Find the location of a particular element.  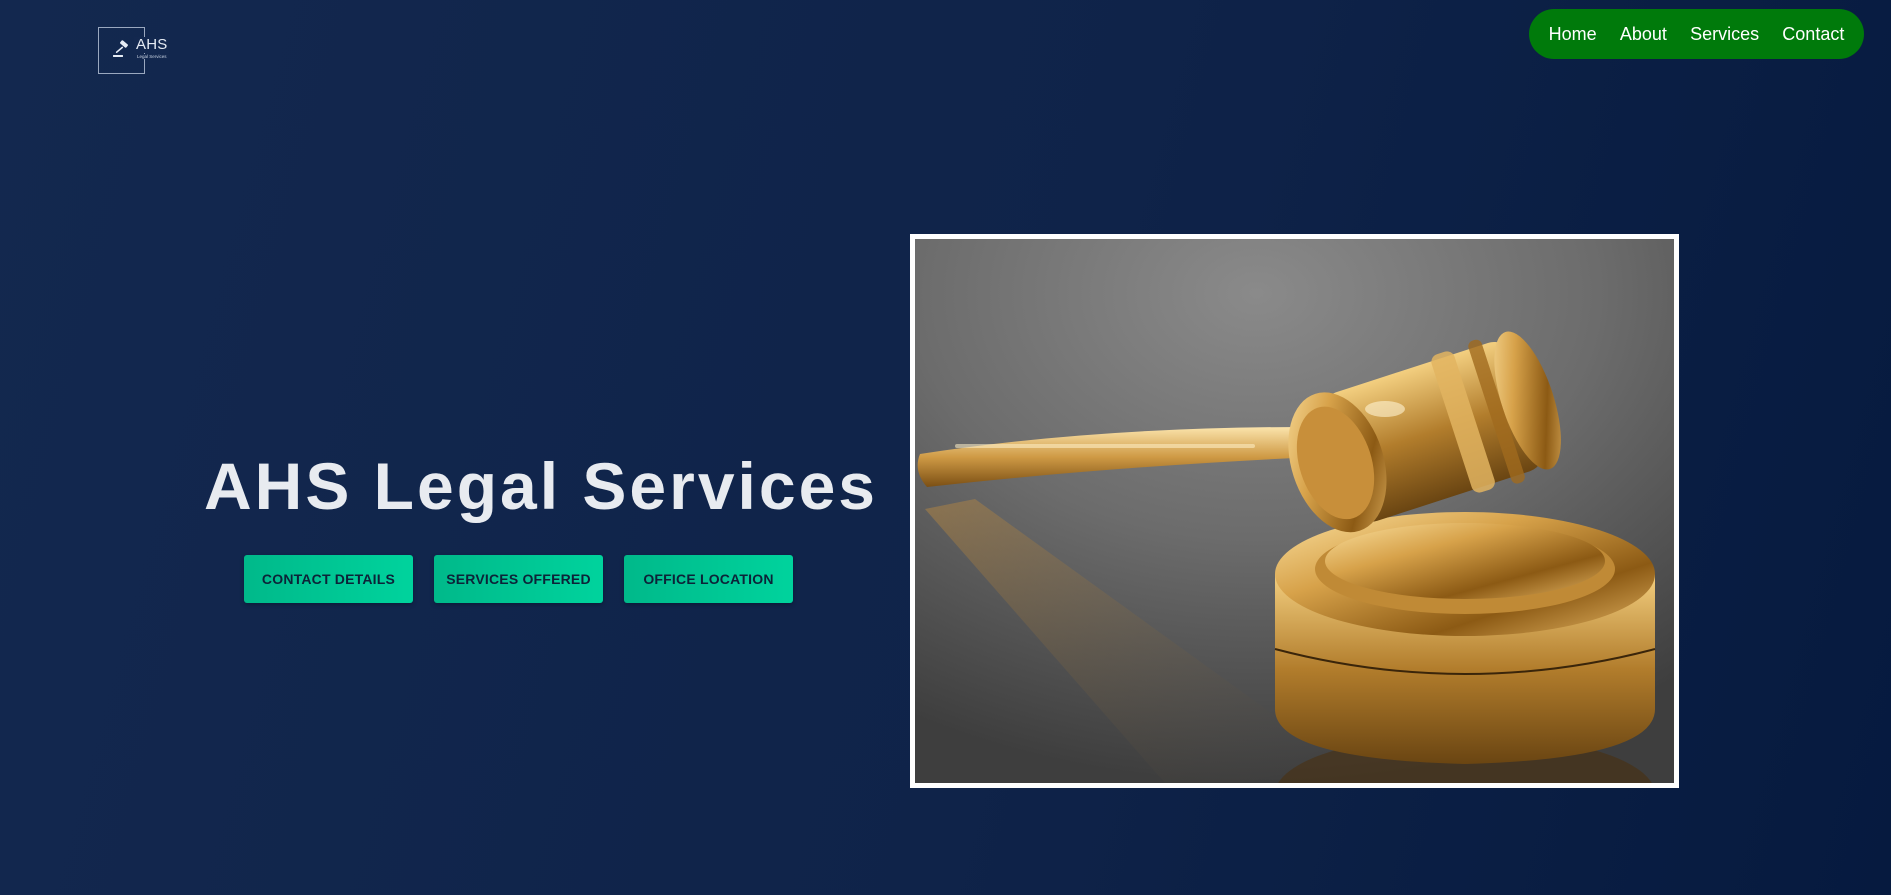

services-offered-button: SERVICES OFFERED is located at coordinates (518, 579).